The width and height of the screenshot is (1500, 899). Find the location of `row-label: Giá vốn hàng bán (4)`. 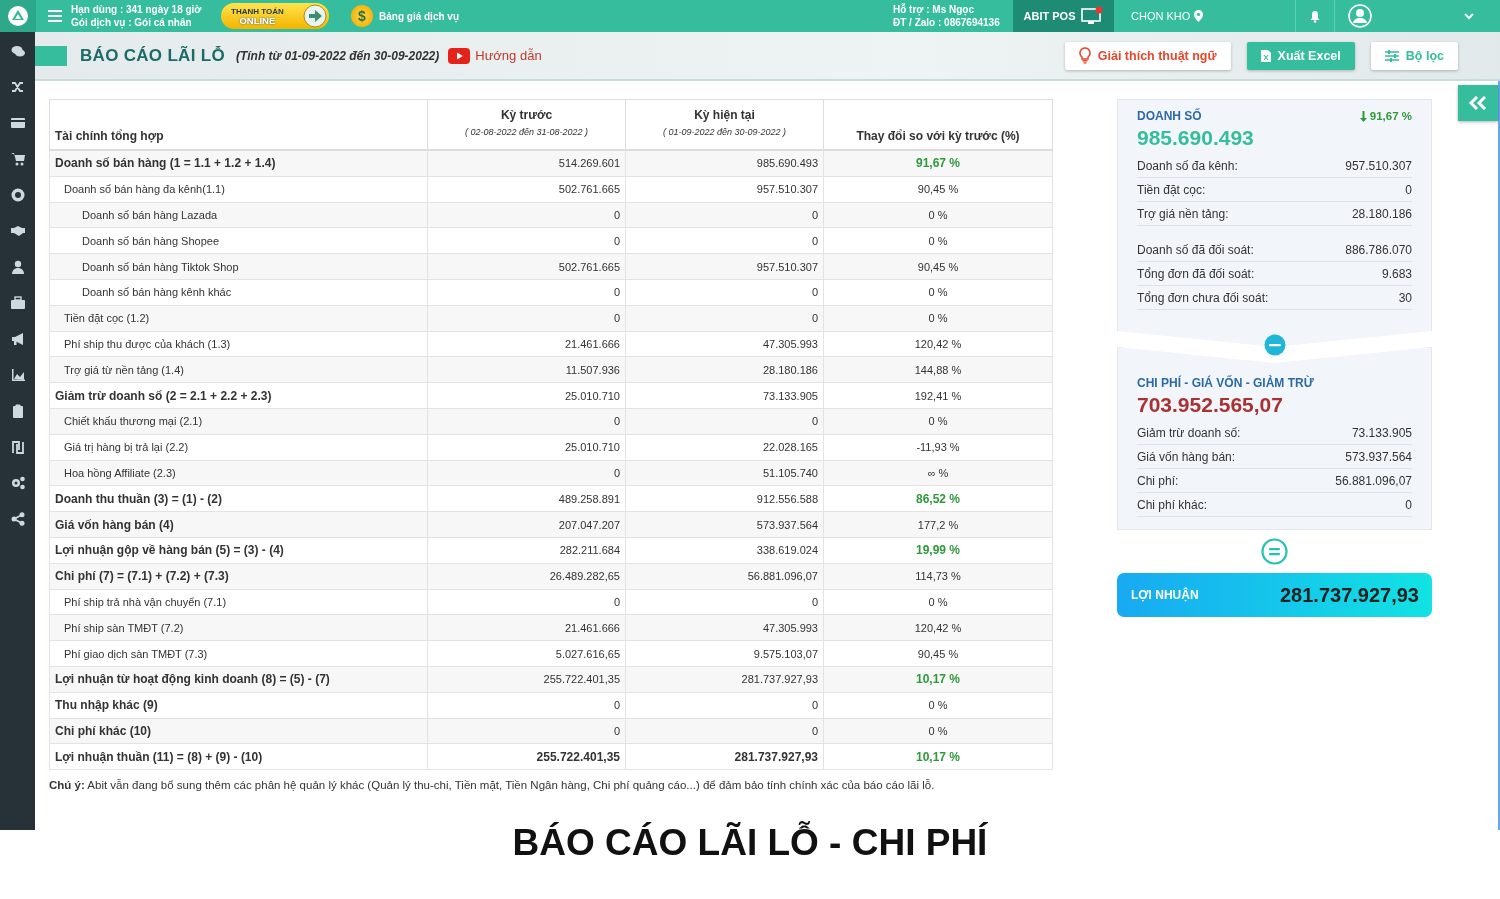

row-label: Giá vốn hàng bán (4) is located at coordinates (114, 524).